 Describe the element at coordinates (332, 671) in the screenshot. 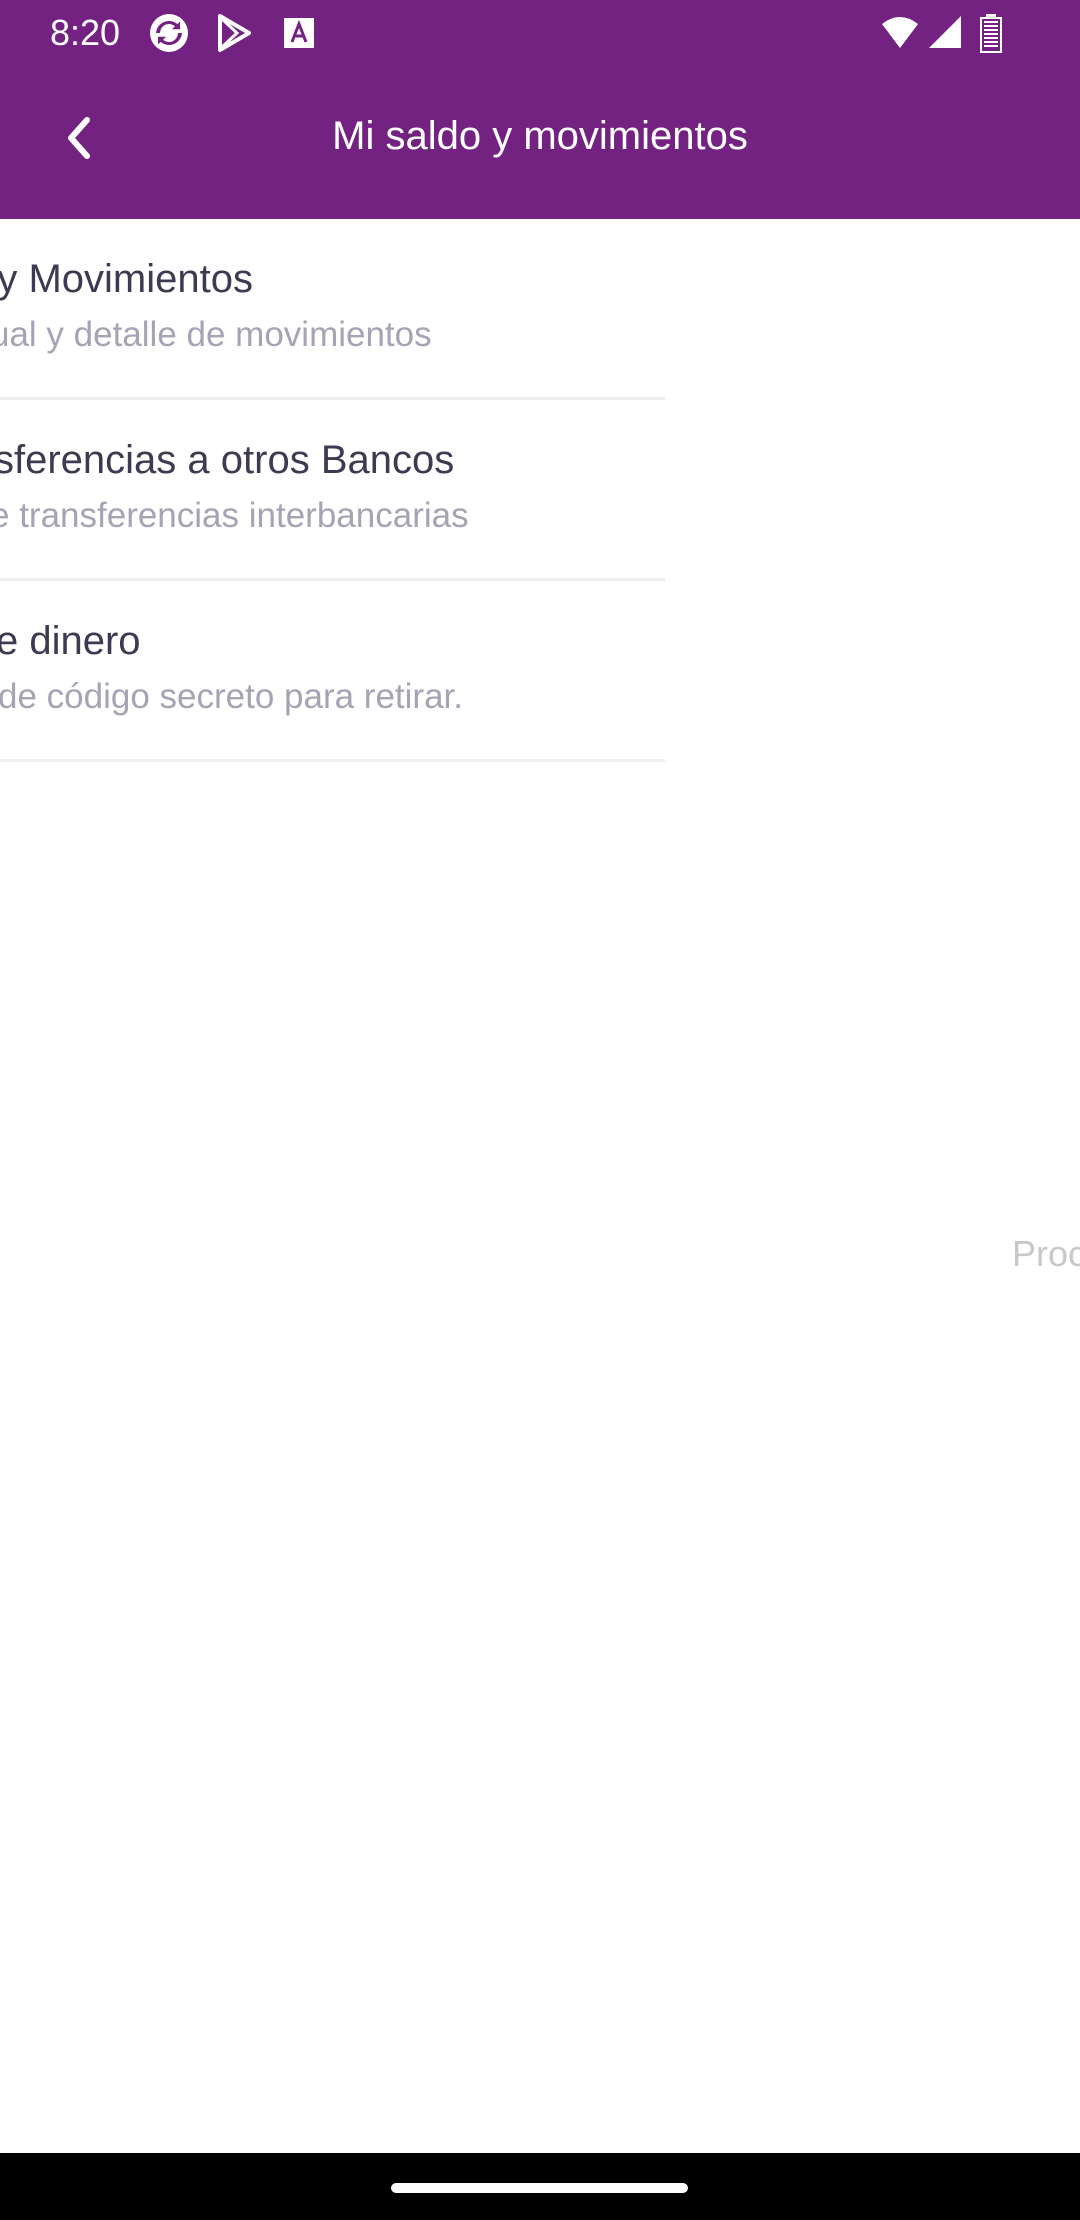

I see `menu-item-retiro-dinero: e dinero de código secreto para retirar.` at that location.